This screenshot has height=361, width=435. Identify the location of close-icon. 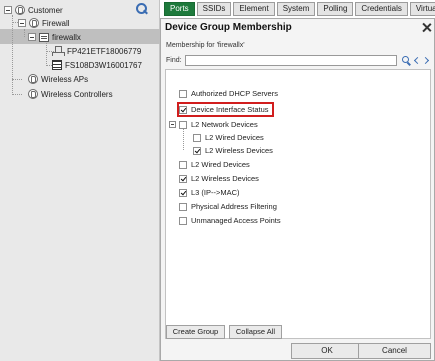
(426, 27).